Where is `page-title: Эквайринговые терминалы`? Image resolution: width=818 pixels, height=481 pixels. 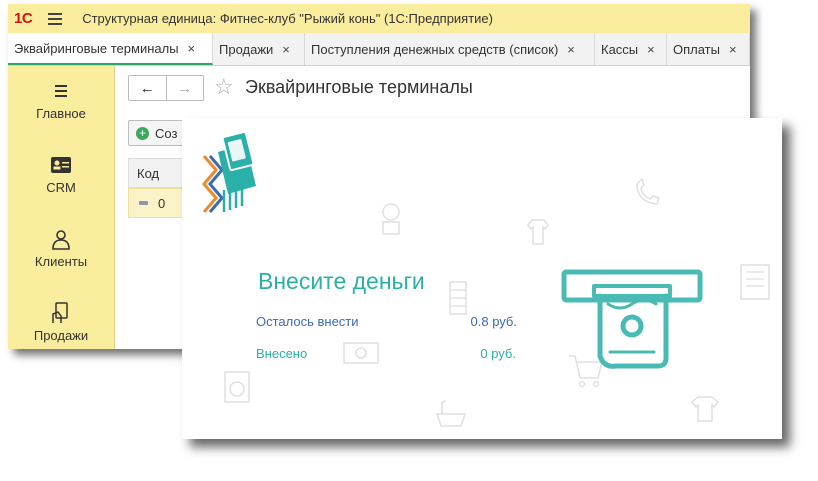 page-title: Эквайринговые терминалы is located at coordinates (359, 87).